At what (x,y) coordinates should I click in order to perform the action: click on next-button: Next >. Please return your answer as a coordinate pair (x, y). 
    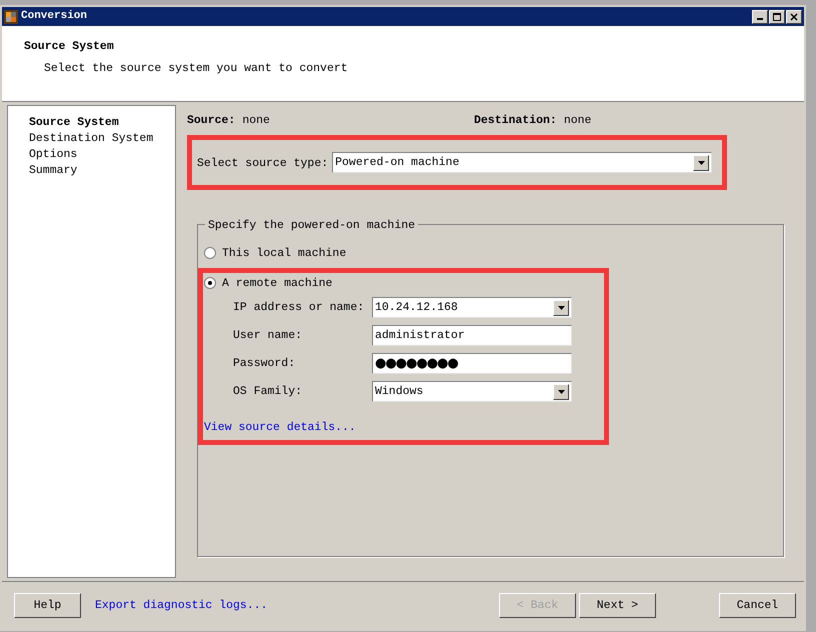
    Looking at the image, I should click on (617, 605).